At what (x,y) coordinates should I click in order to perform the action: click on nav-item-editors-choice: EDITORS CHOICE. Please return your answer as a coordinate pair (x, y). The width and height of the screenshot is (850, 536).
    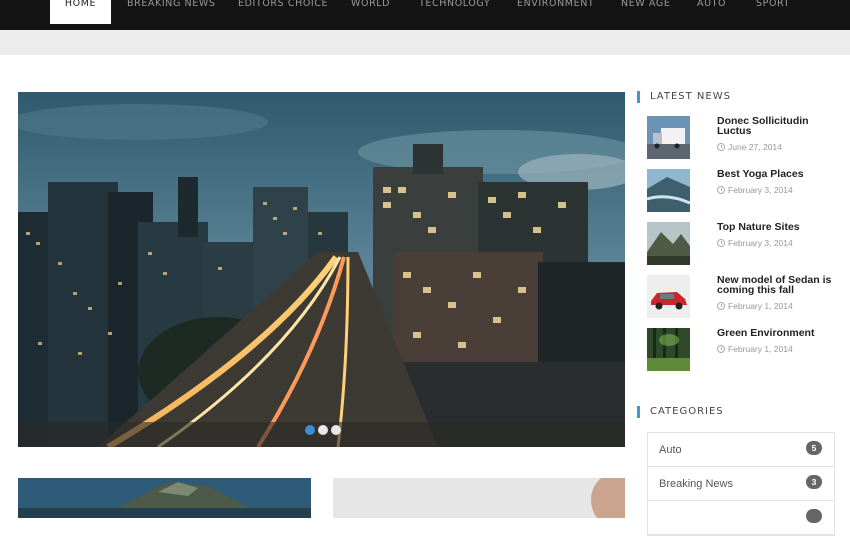
    Looking at the image, I should click on (283, 12).